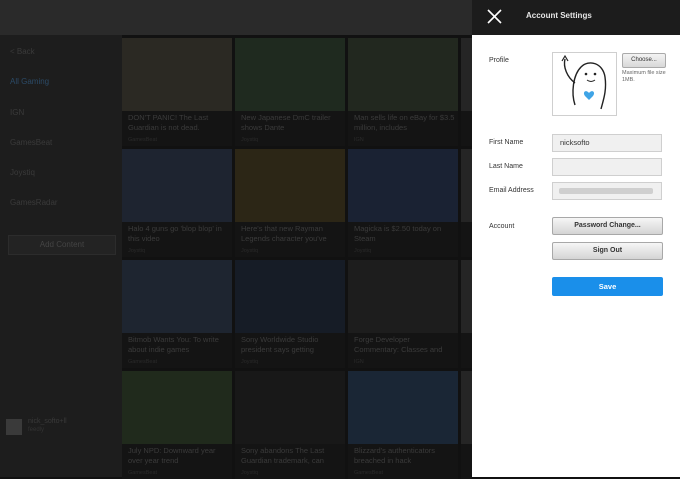 The width and height of the screenshot is (680, 479). What do you see at coordinates (607, 143) in the screenshot?
I see `first-name-field: nicksofto` at bounding box center [607, 143].